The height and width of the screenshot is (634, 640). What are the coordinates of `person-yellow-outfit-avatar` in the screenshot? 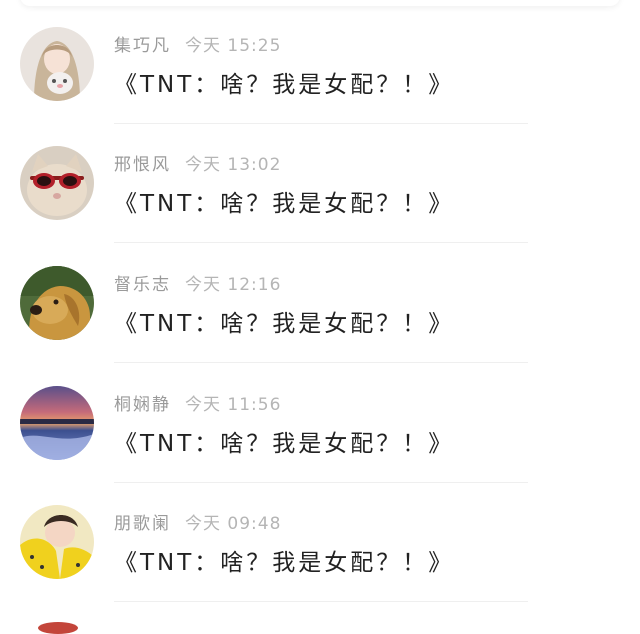 It's located at (57, 542).